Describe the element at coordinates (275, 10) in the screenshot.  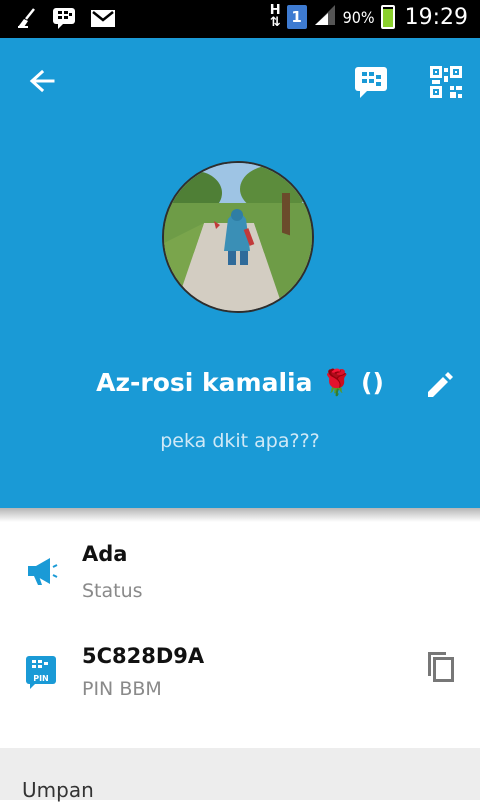
I see `network-type-label: H` at that location.